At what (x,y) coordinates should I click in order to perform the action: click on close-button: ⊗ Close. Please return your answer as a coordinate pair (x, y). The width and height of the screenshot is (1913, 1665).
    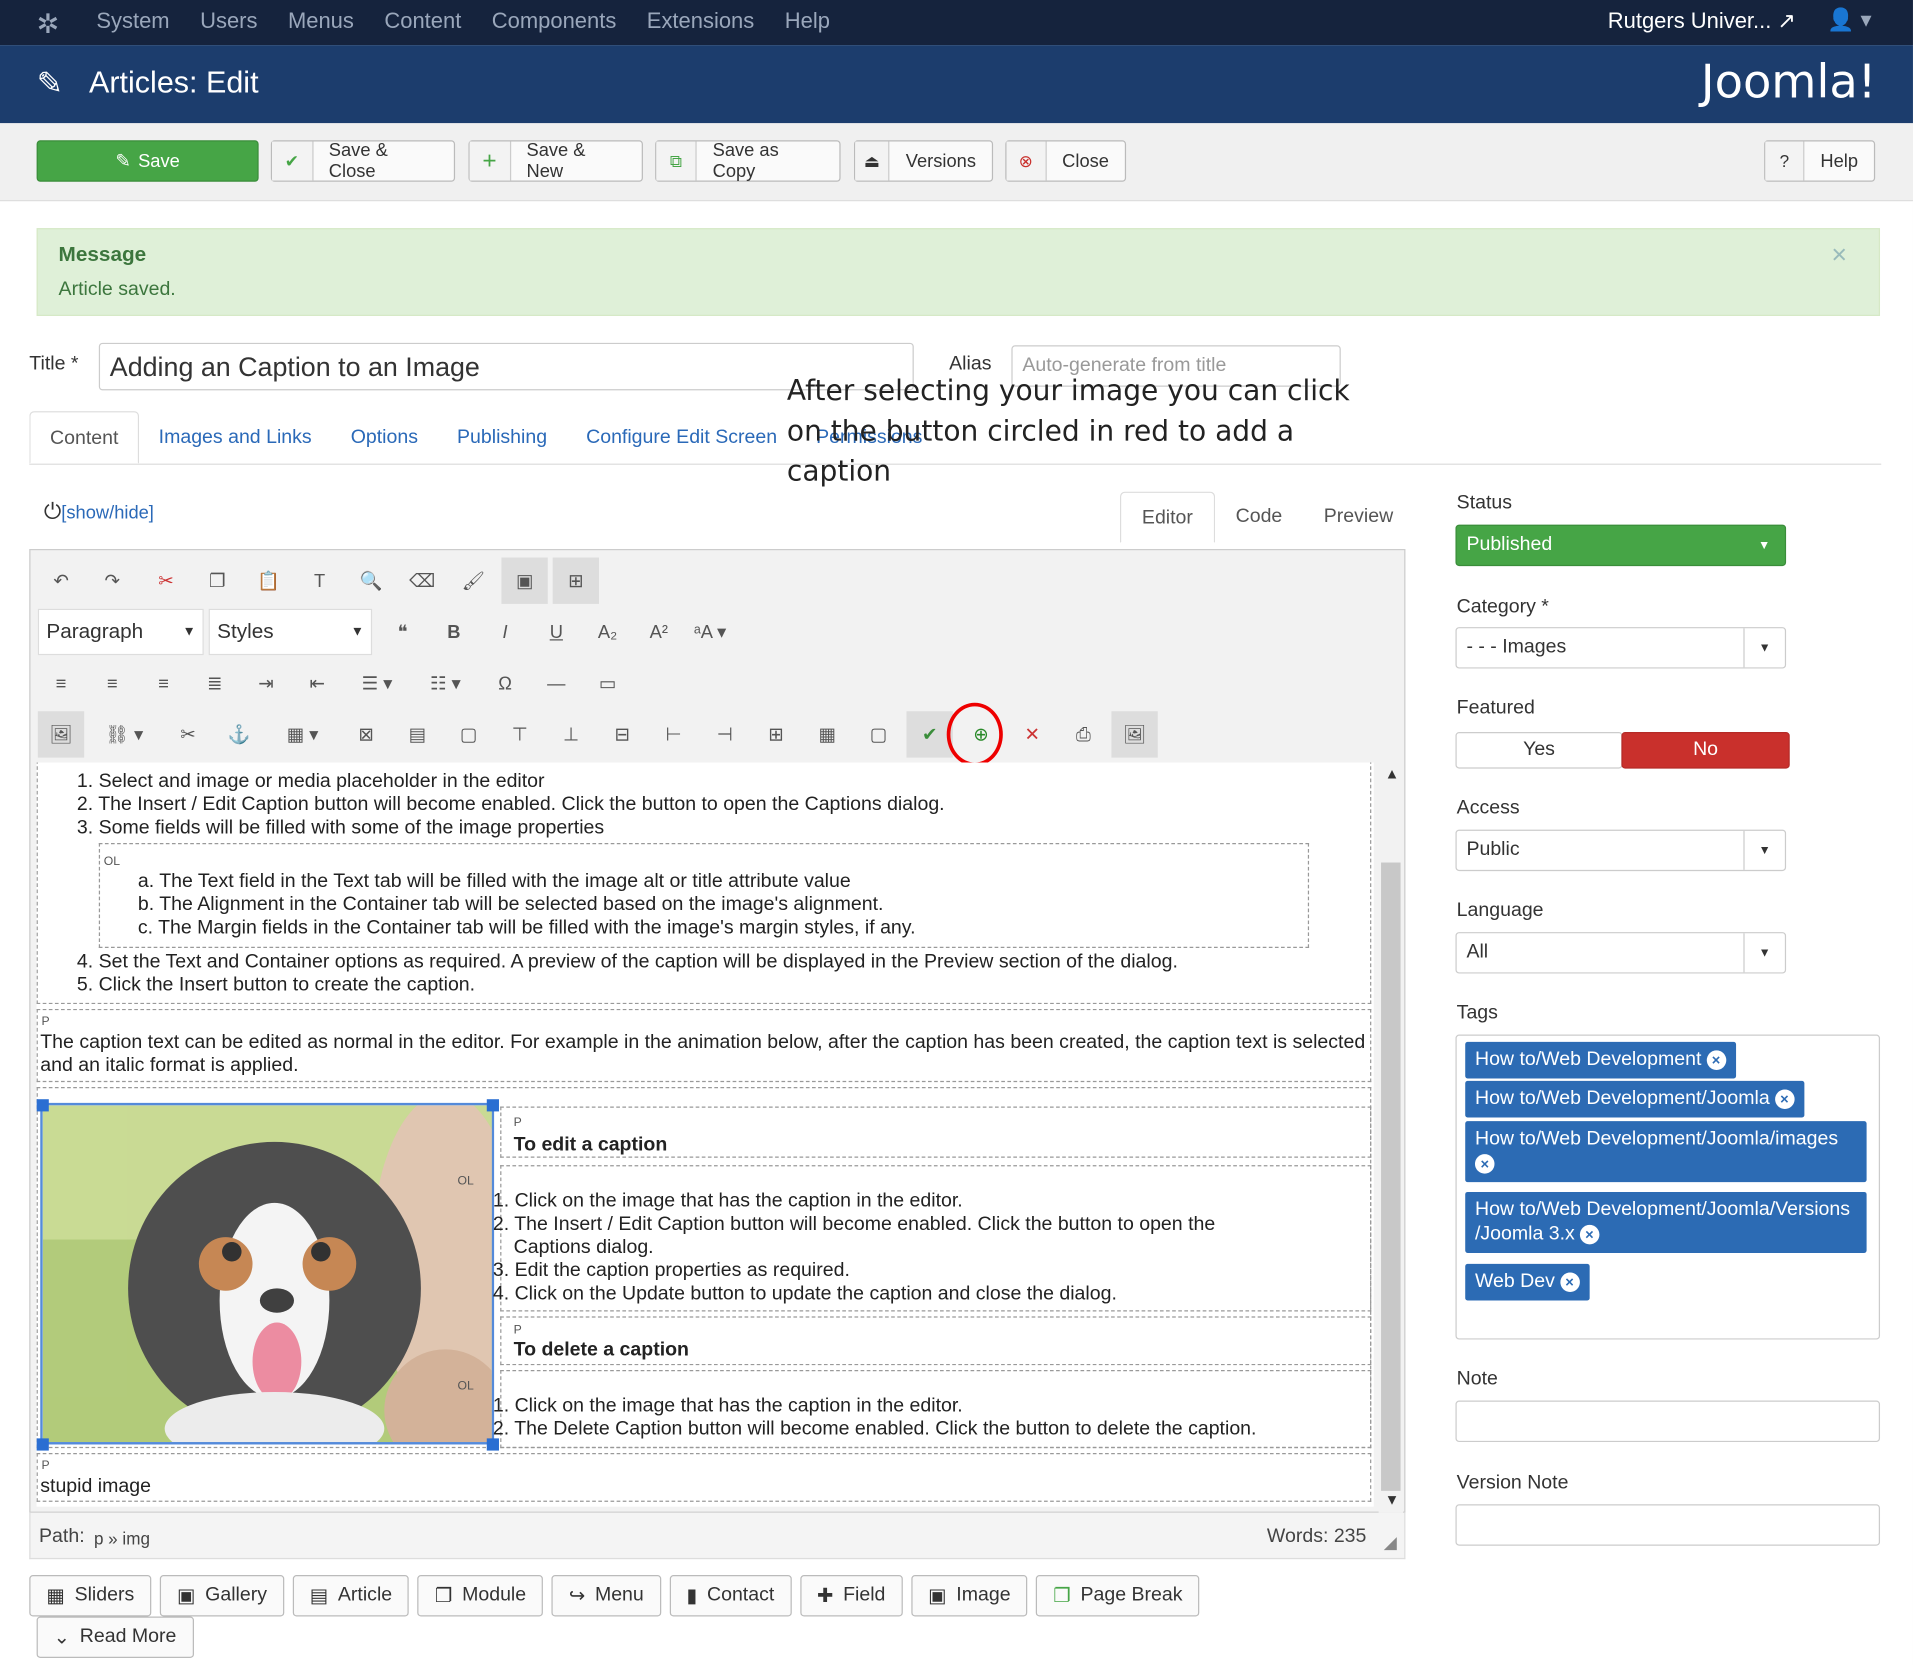
    Looking at the image, I should click on (1066, 161).